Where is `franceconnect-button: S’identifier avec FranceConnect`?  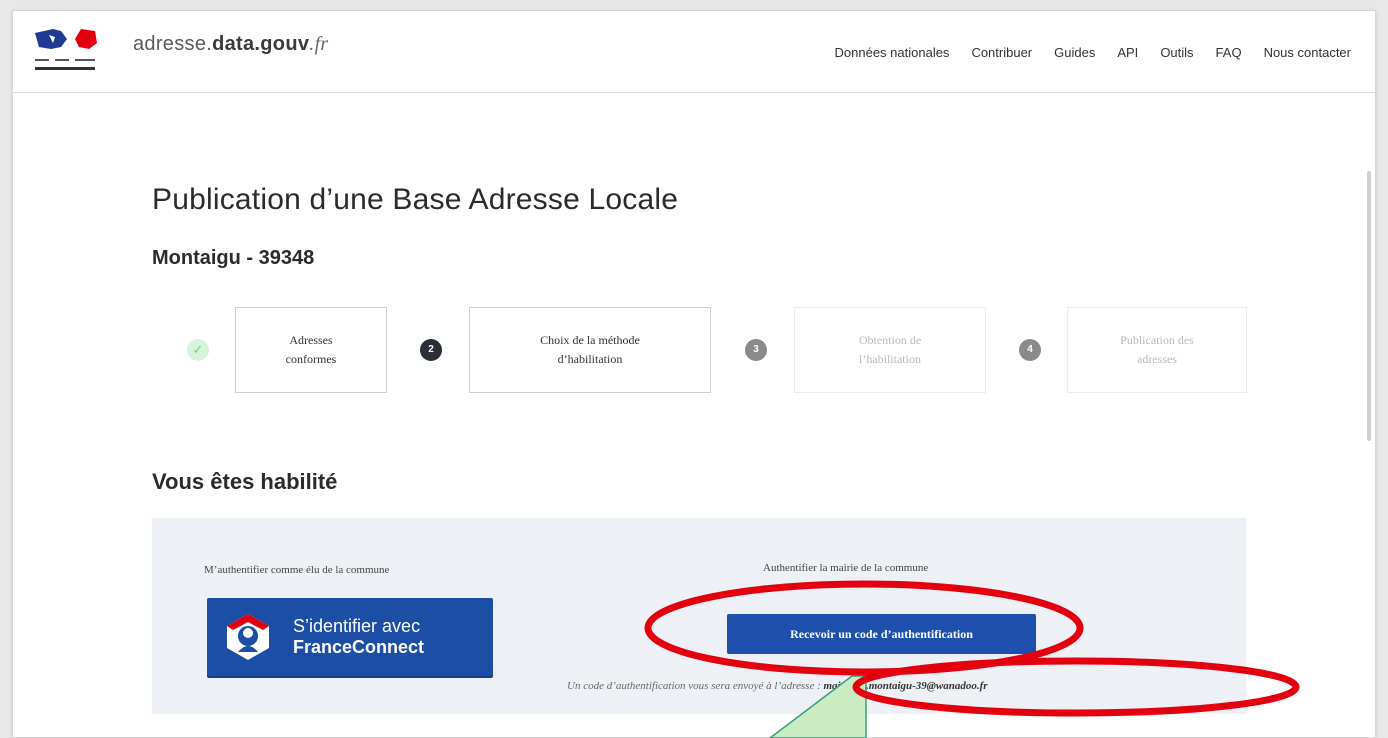
franceconnect-button: S’identifier avec FranceConnect is located at coordinates (350, 637).